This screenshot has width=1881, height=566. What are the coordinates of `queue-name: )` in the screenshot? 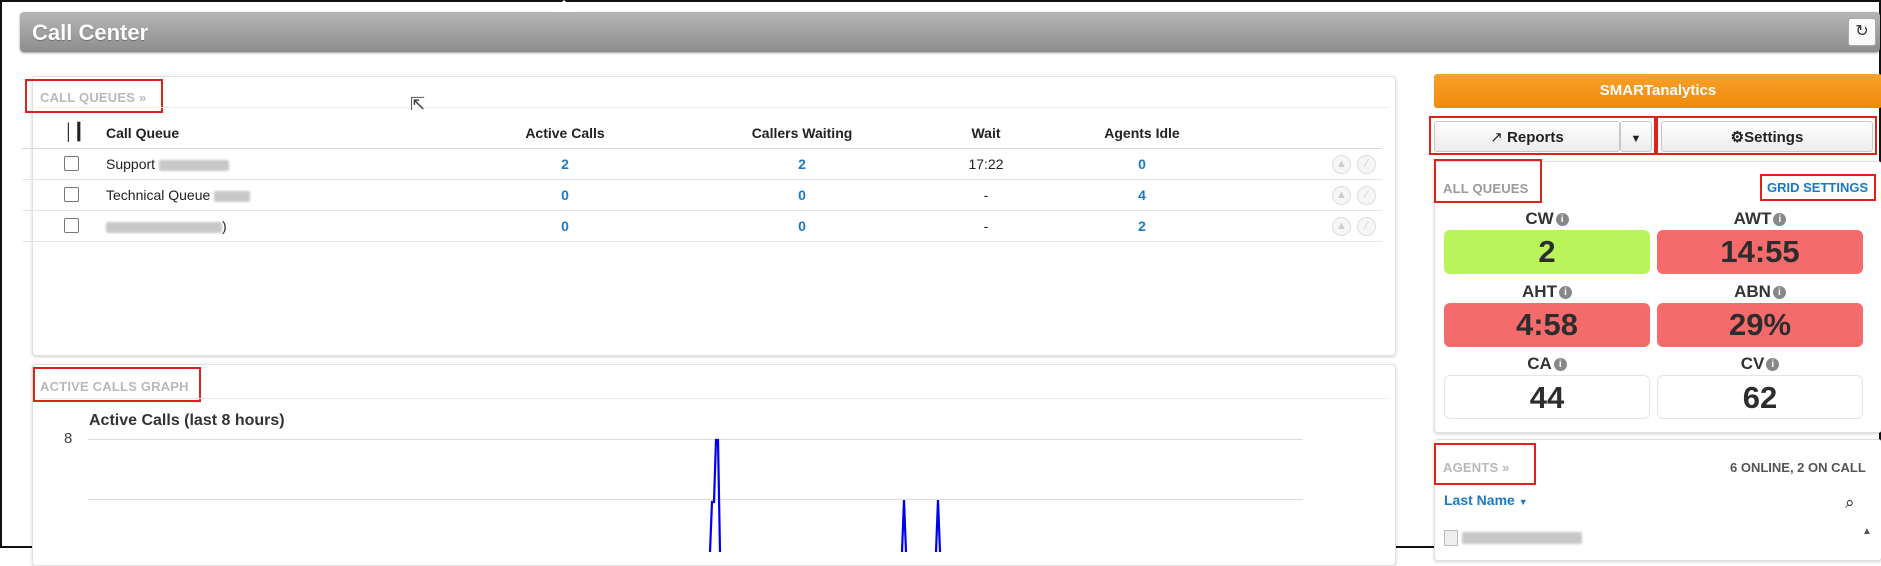 It's located at (166, 226).